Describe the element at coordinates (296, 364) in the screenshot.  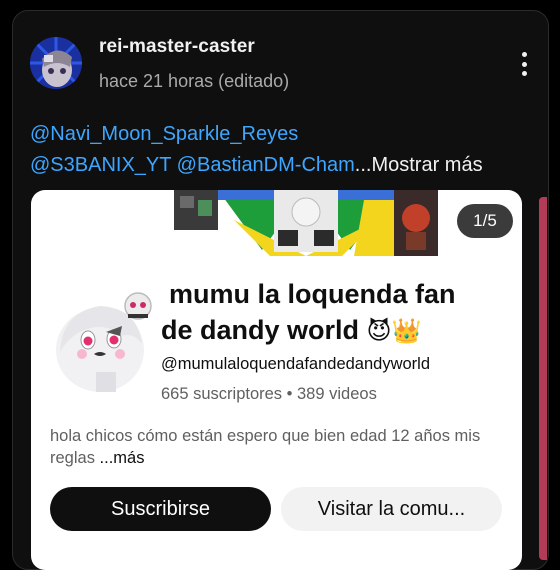
I see `channel-handle: @mumulaloquendafandedandyworld` at that location.